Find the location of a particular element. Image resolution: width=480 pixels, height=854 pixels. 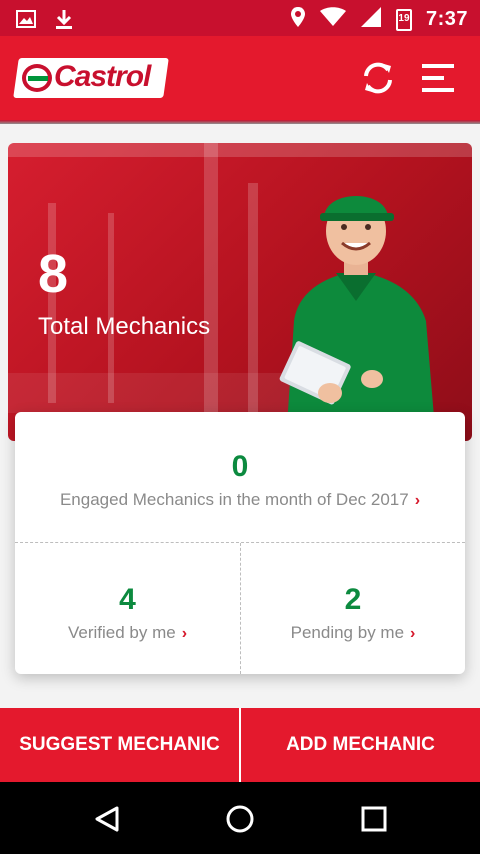

status-bar: 19 7:37 is located at coordinates (240, 18).